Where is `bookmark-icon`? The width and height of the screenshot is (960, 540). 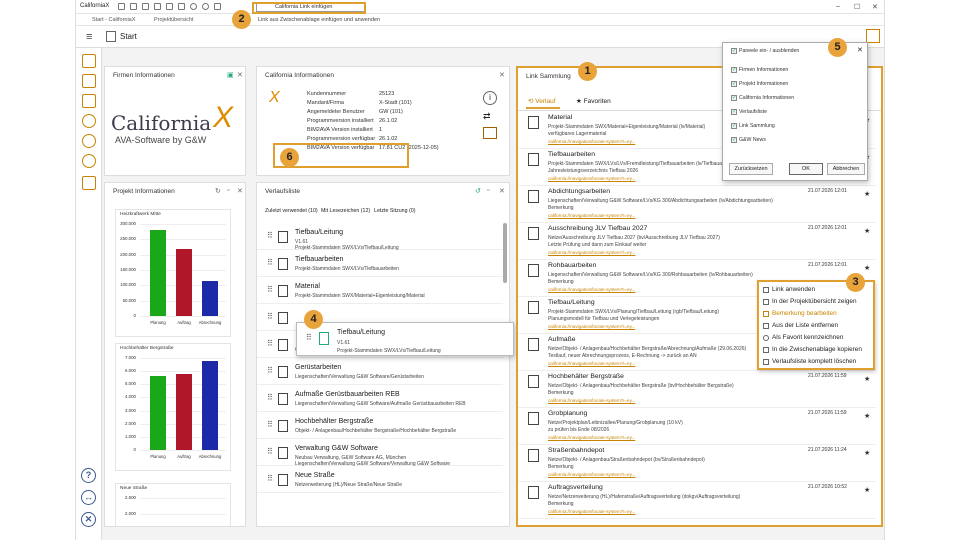
bookmark-icon is located at coordinates (133, 6).